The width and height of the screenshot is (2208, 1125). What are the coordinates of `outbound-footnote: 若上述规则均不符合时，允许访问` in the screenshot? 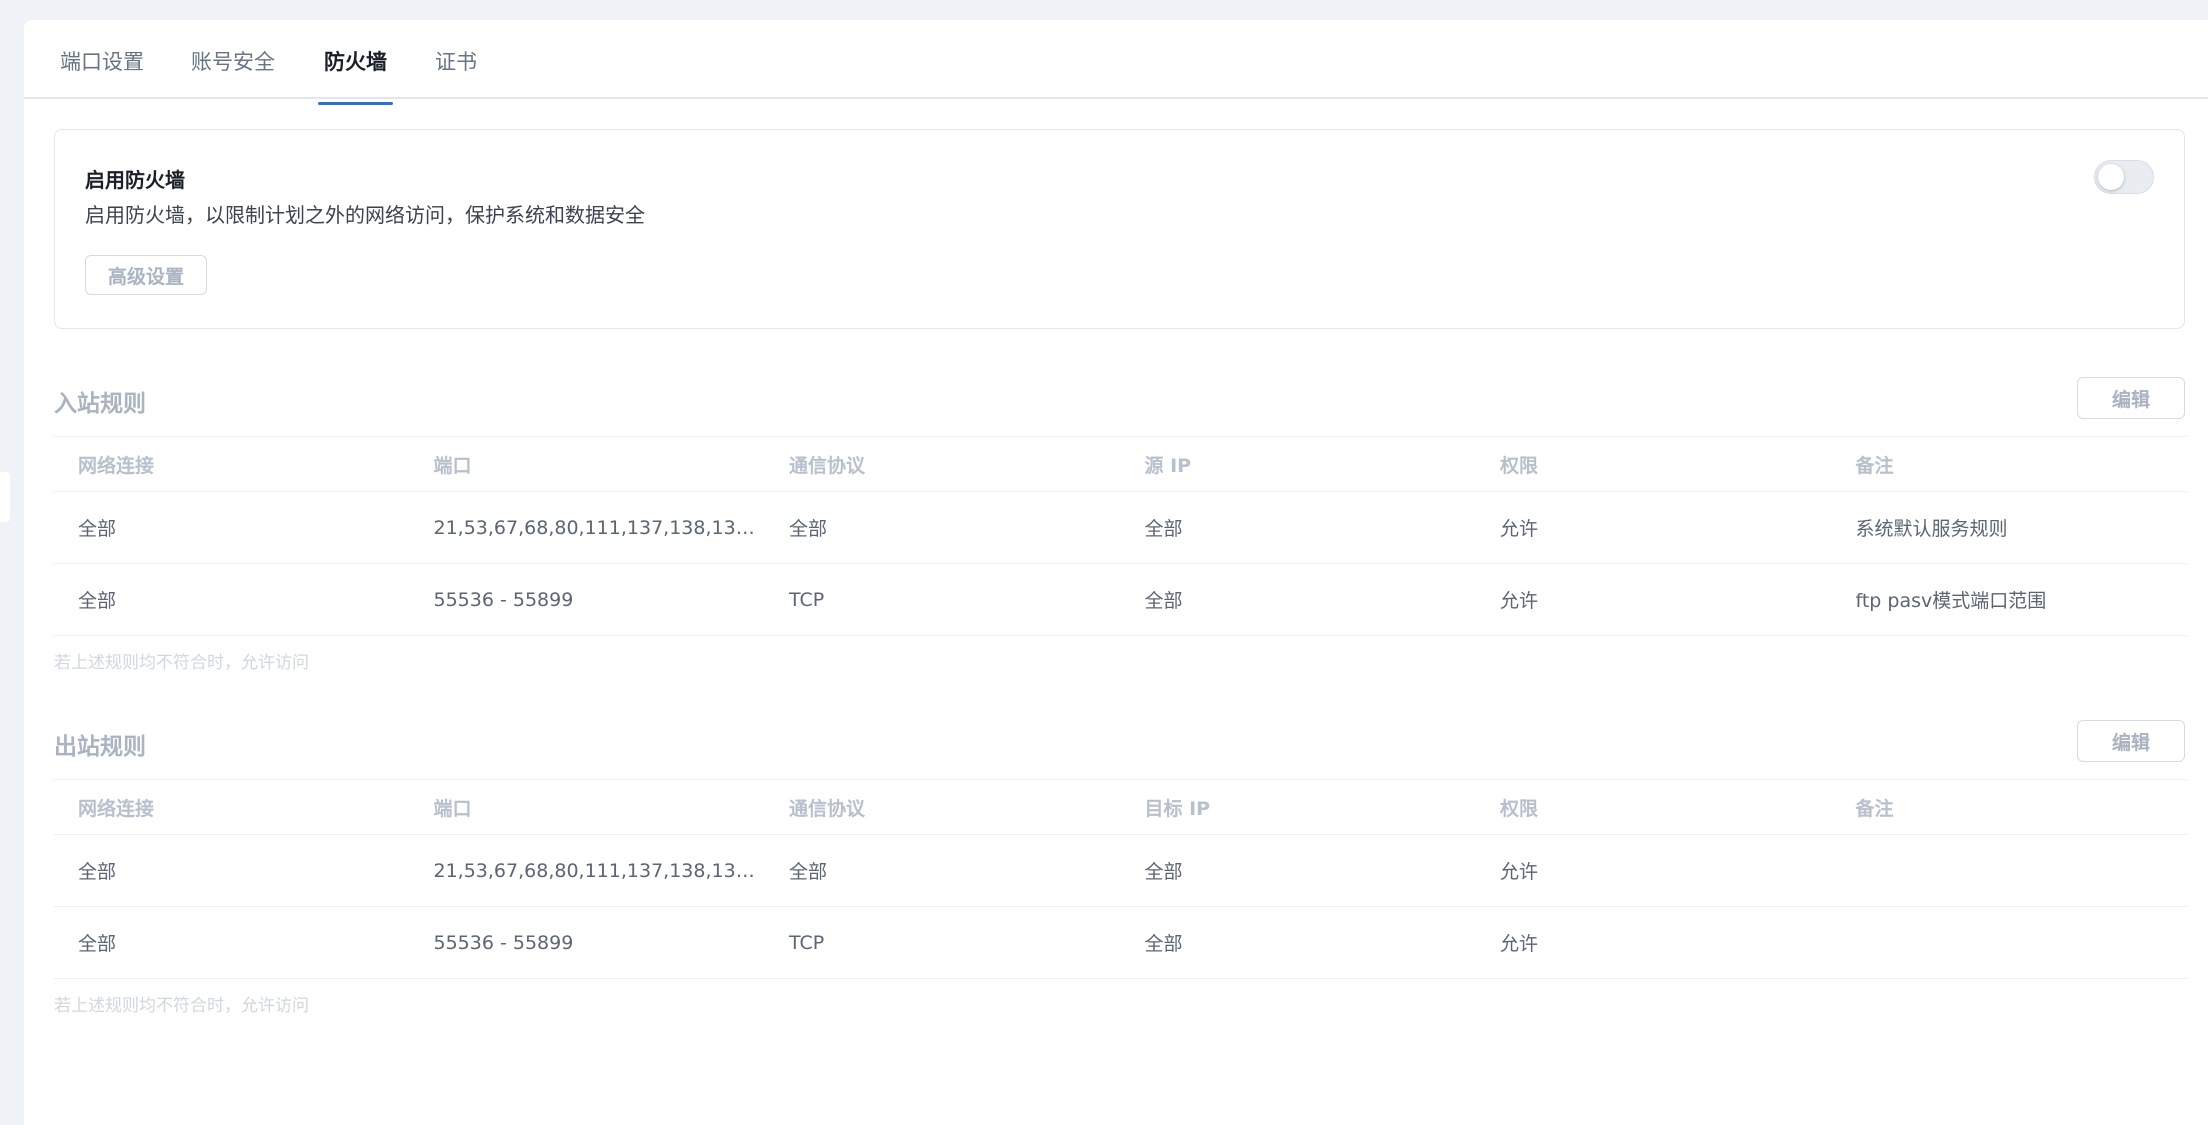 It's located at (181, 1006).